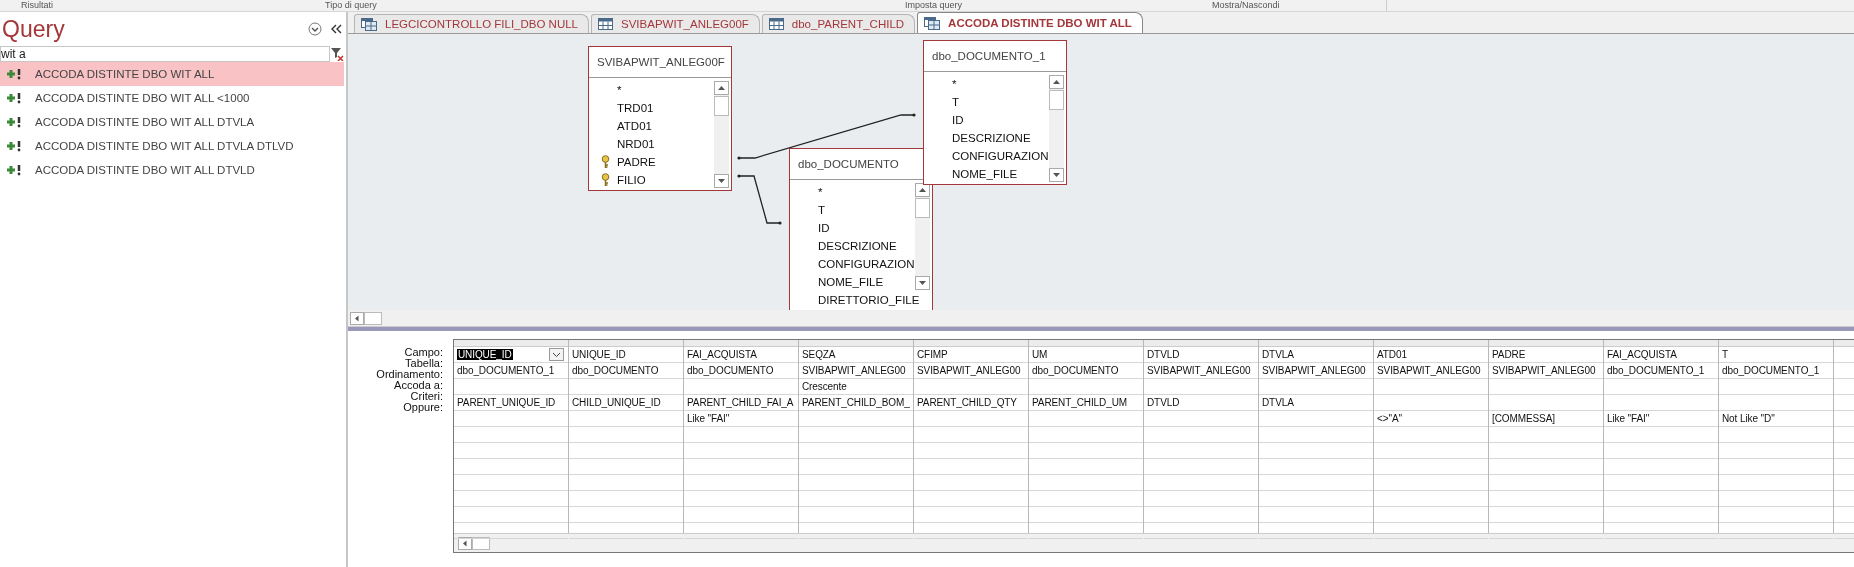 This screenshot has height=567, width=1854. Describe the element at coordinates (675, 23) in the screenshot. I see `document-tab: SVIBAPWIT_ANLEG00F` at that location.